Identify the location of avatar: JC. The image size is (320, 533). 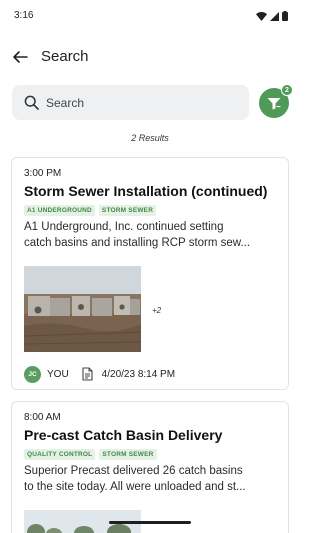
(32, 374).